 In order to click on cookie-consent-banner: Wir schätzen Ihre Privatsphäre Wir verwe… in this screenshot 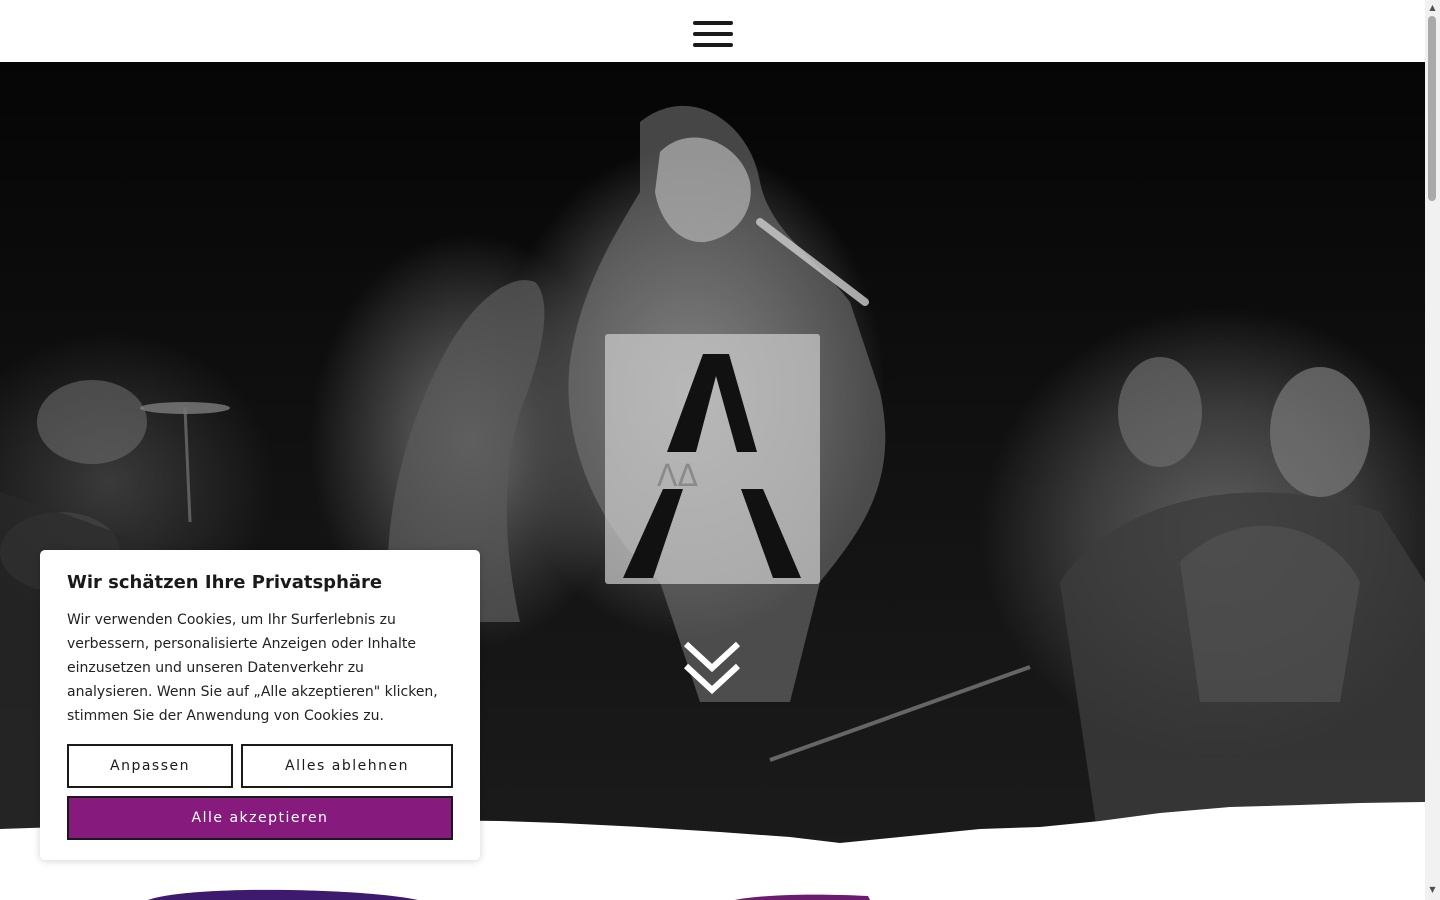, I will do `click(260, 705)`.